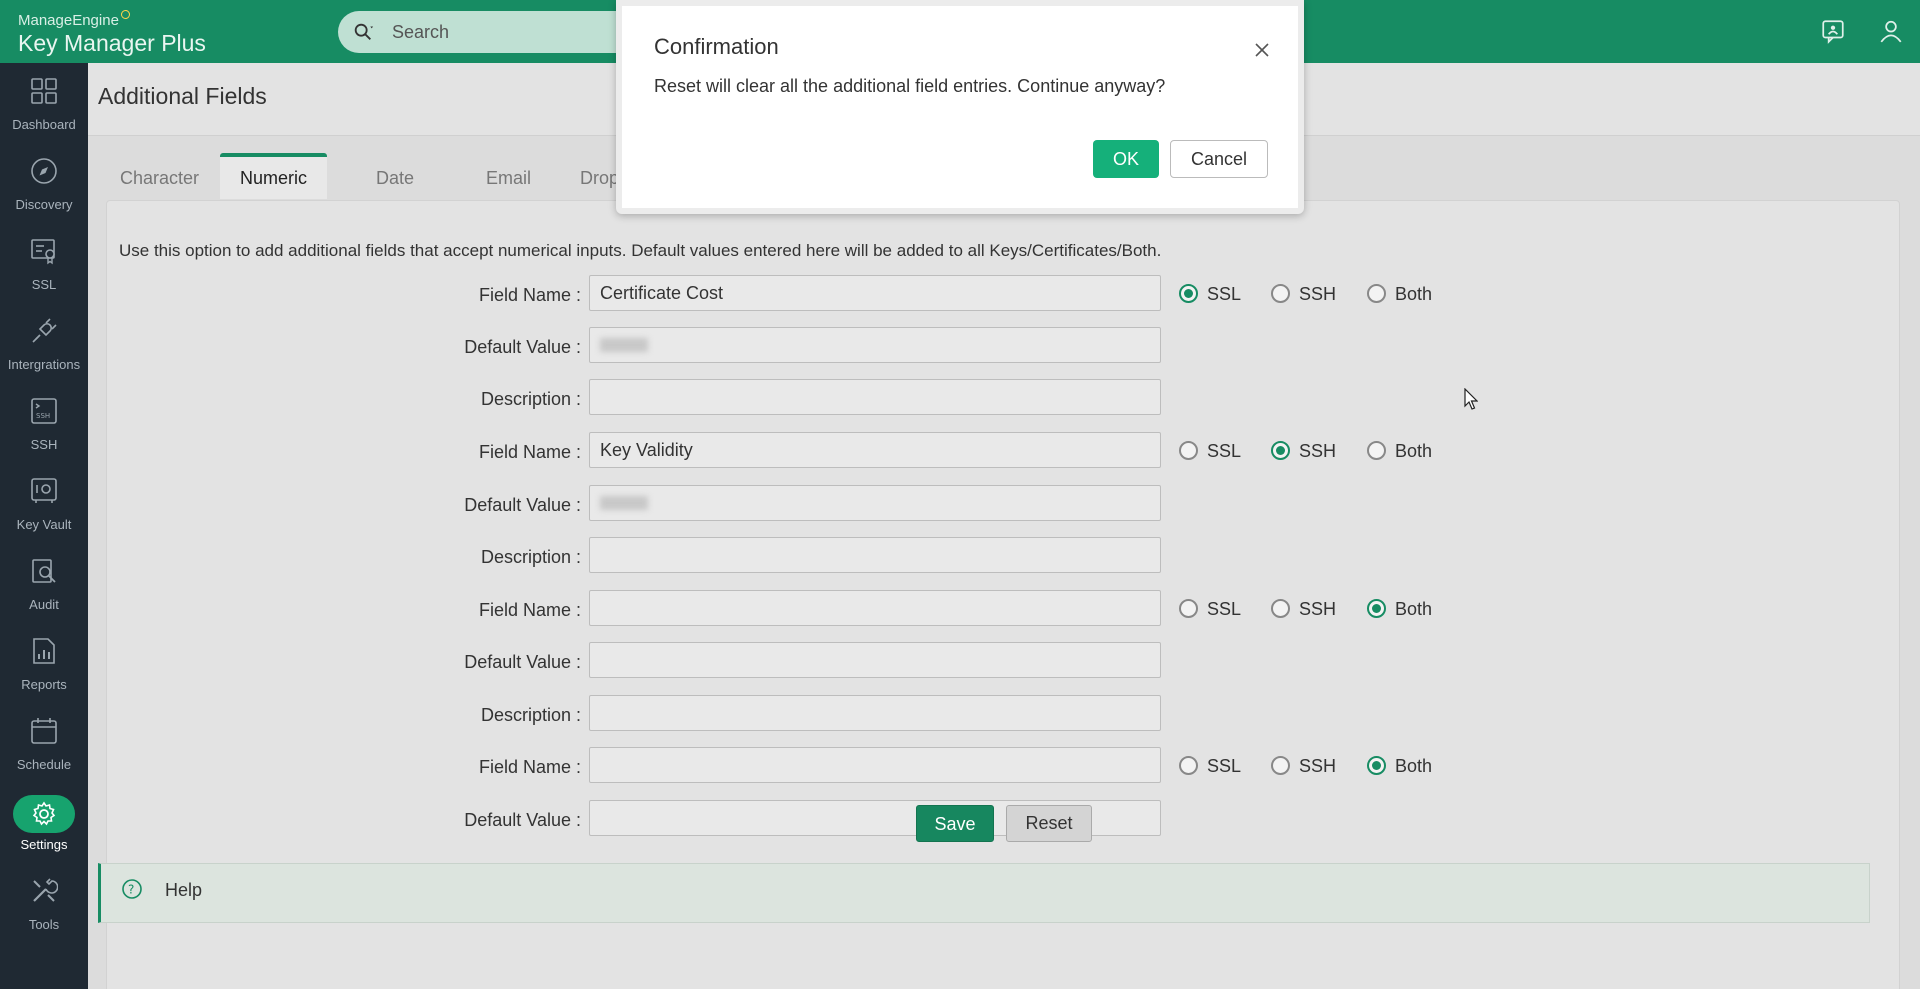  What do you see at coordinates (875, 765) in the screenshot?
I see `field-4-name-input` at bounding box center [875, 765].